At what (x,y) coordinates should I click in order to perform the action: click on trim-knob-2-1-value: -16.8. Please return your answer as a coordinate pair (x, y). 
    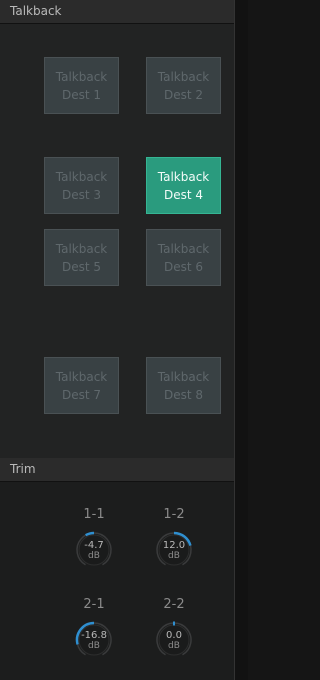
    Looking at the image, I should click on (94, 635).